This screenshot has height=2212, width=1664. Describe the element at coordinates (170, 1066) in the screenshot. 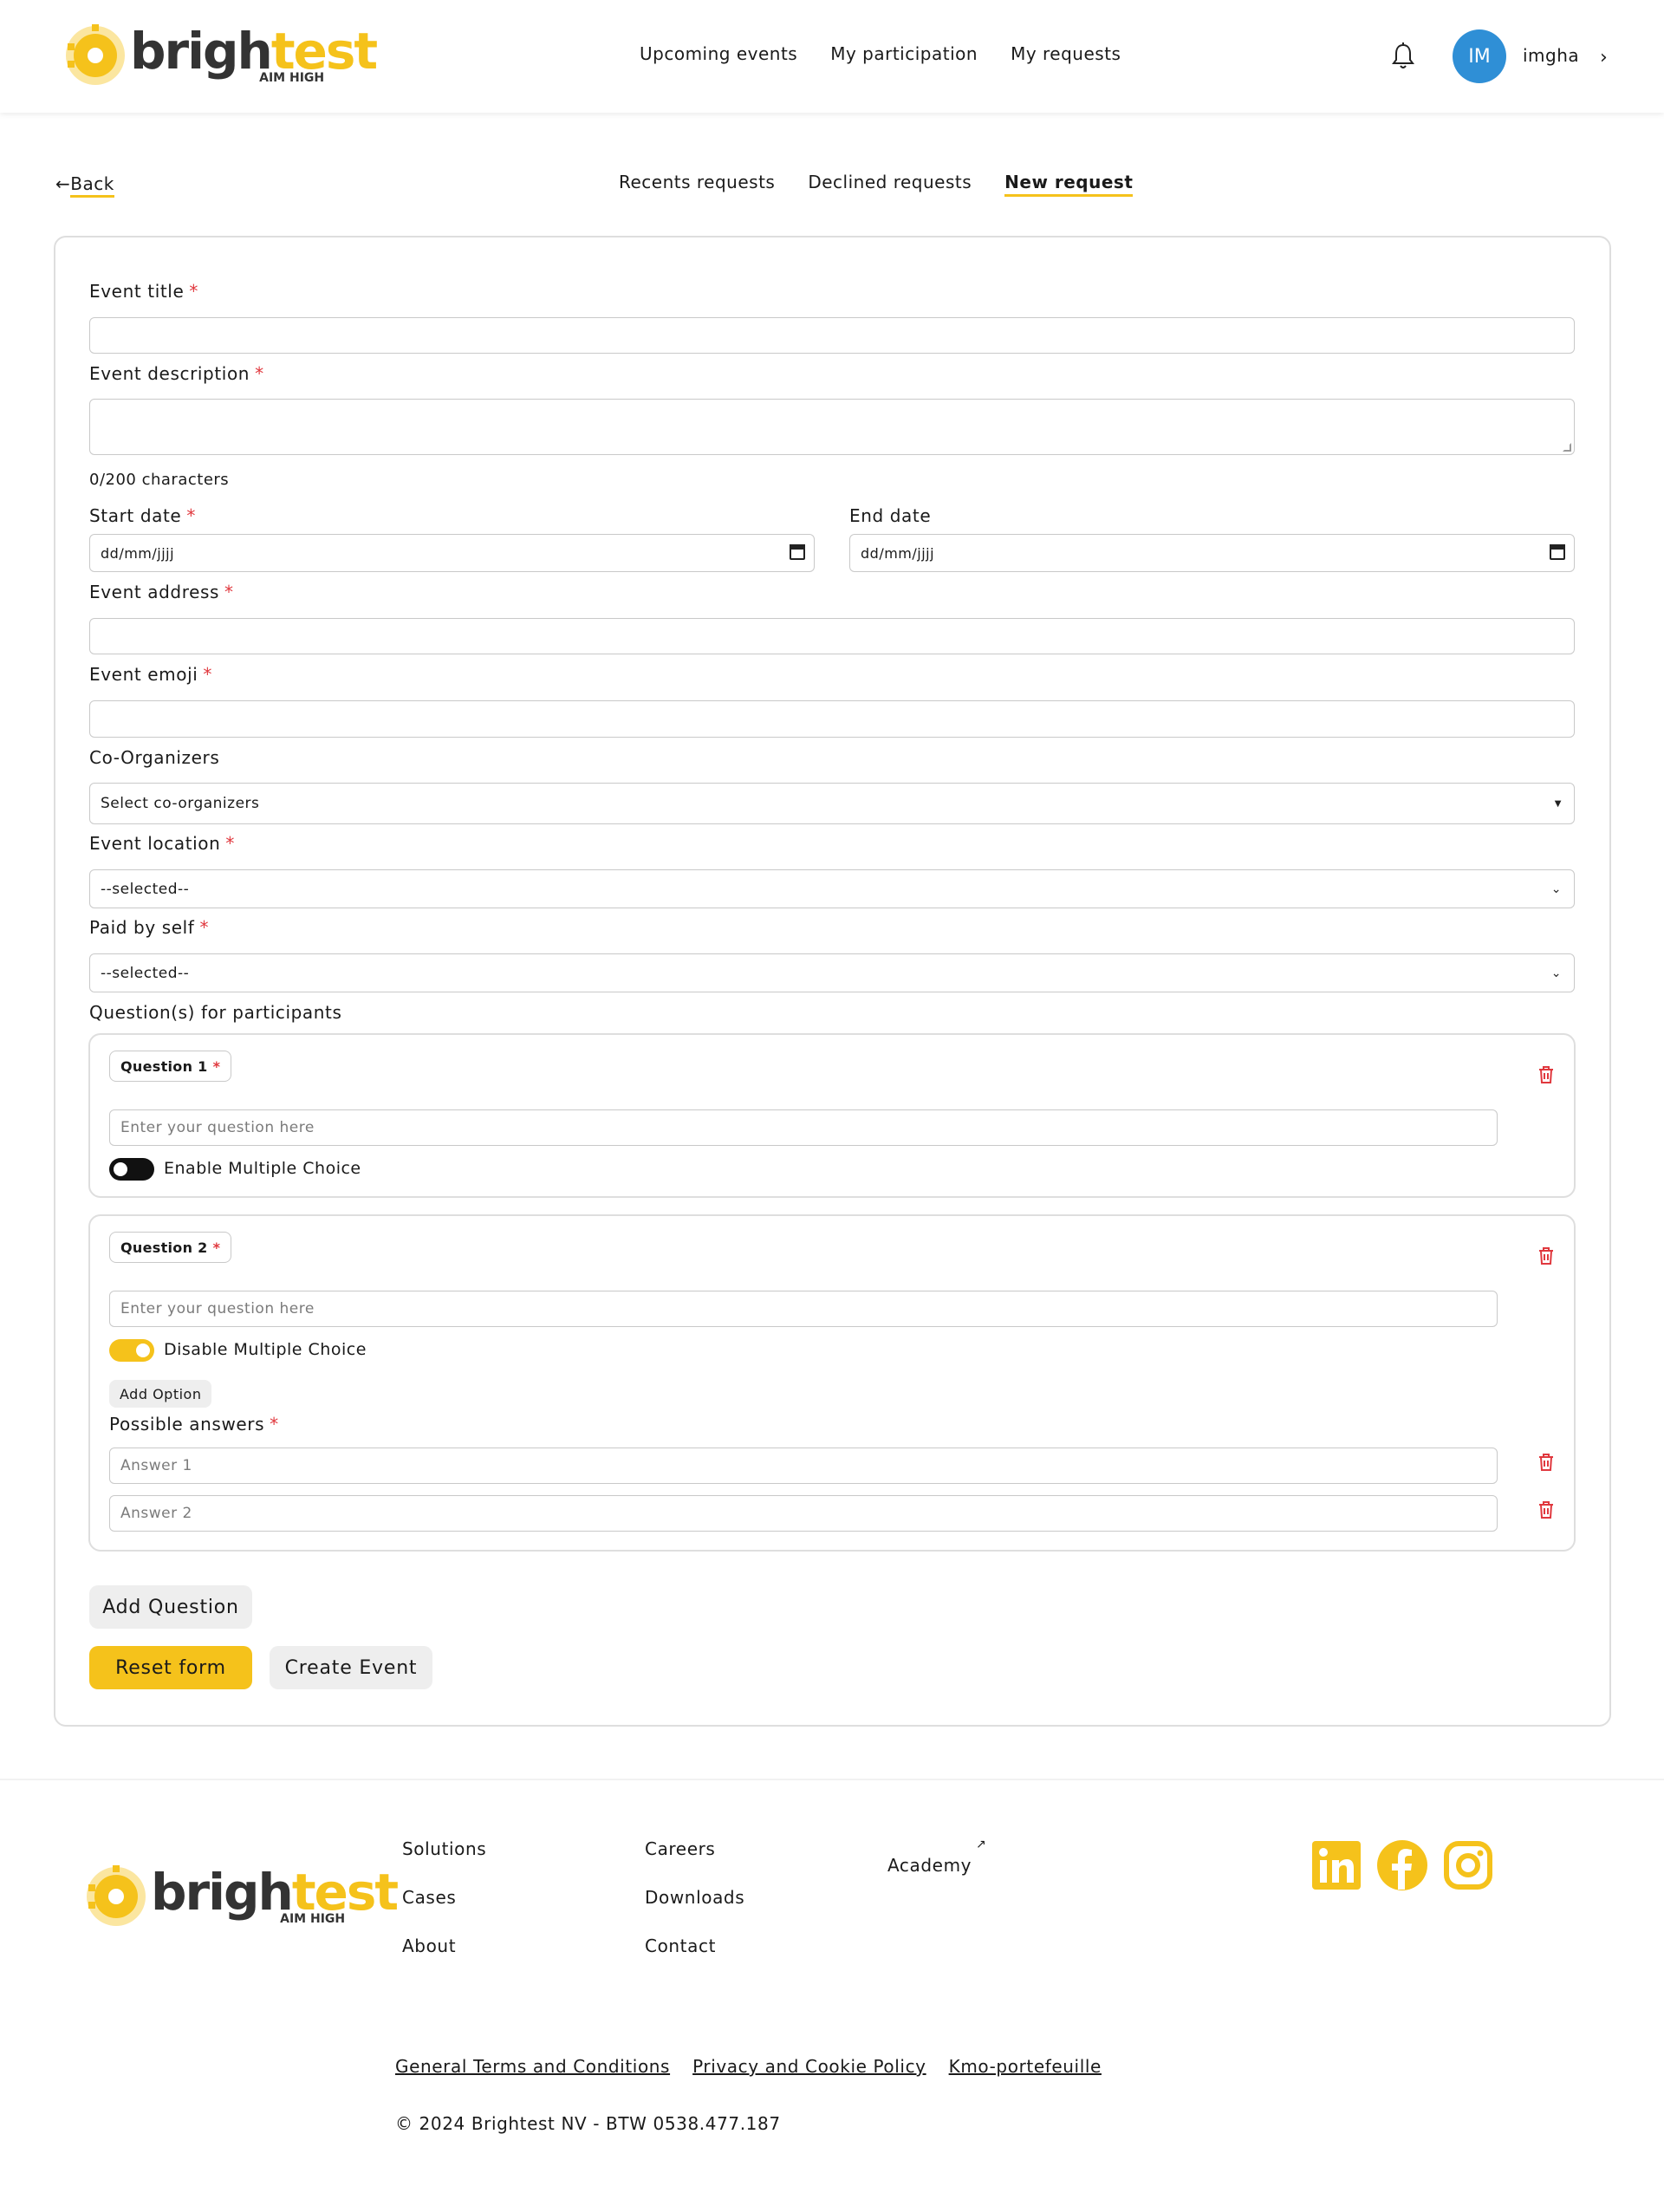

I see `question-title: Question 1 *` at that location.